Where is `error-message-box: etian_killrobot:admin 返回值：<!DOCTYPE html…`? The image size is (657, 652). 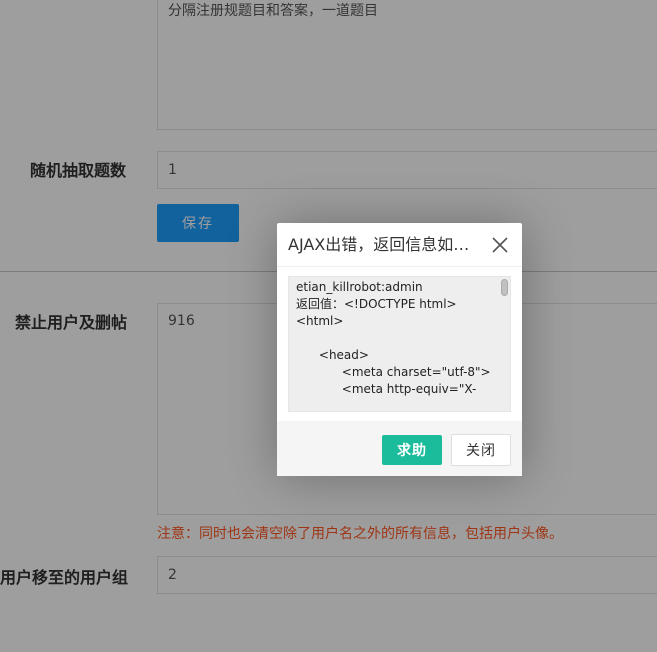 error-message-box: etian_killrobot:admin 返回值：<!DOCTYPE html… is located at coordinates (399, 344).